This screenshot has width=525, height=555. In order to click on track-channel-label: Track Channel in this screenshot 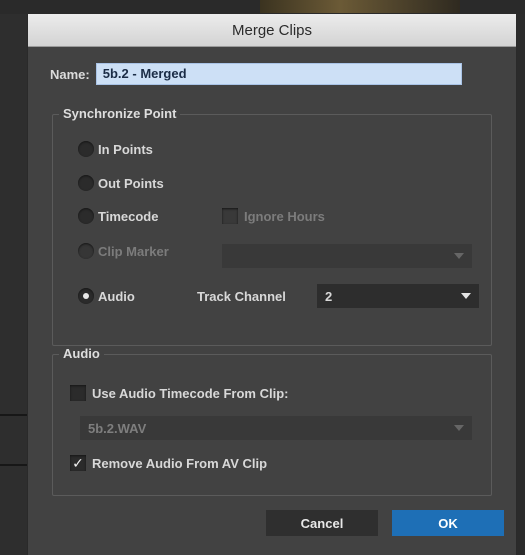, I will do `click(241, 296)`.